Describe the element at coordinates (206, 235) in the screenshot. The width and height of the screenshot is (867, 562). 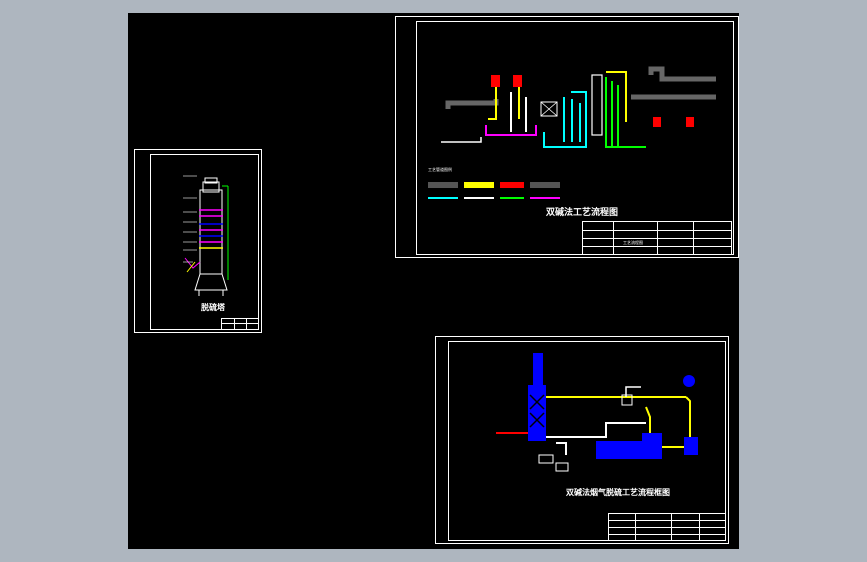
I see `tower-drawing` at that location.